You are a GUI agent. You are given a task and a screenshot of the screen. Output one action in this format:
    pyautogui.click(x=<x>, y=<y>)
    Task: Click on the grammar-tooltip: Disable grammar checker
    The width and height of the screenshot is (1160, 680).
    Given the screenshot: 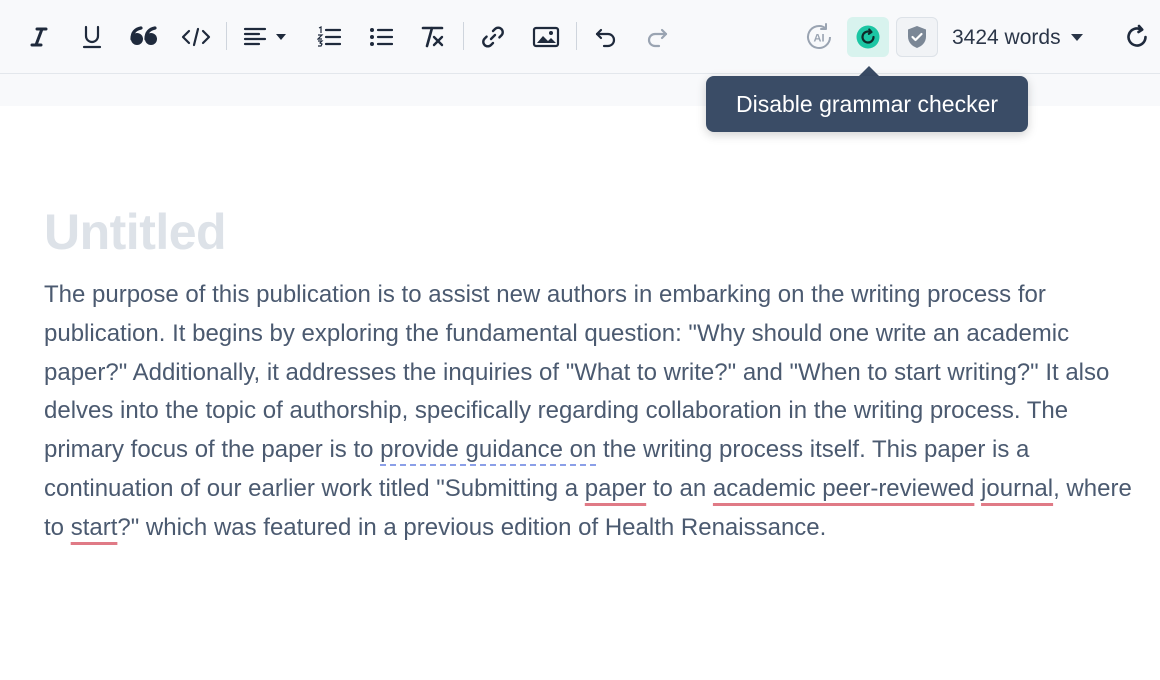 What is the action you would take?
    pyautogui.click(x=867, y=104)
    